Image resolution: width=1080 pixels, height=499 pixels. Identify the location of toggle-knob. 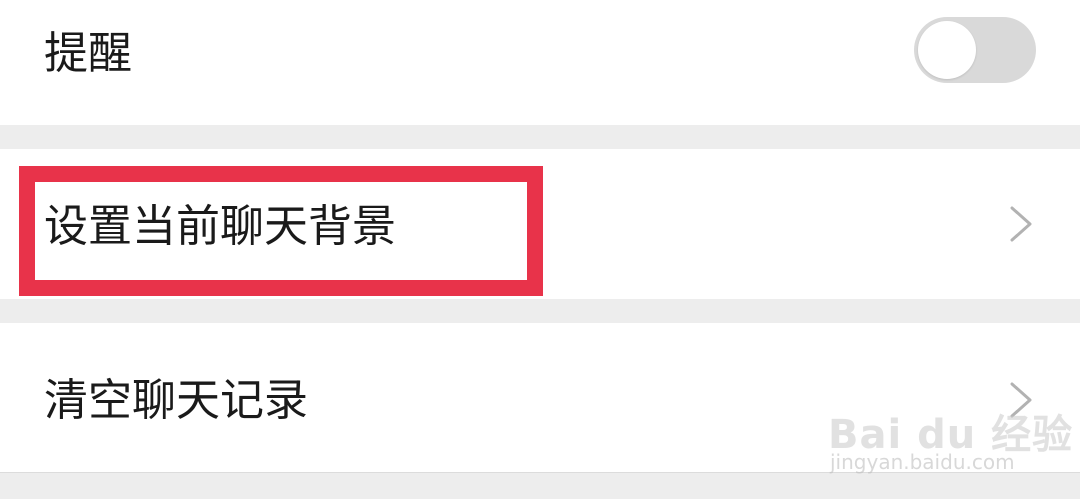
(947, 50).